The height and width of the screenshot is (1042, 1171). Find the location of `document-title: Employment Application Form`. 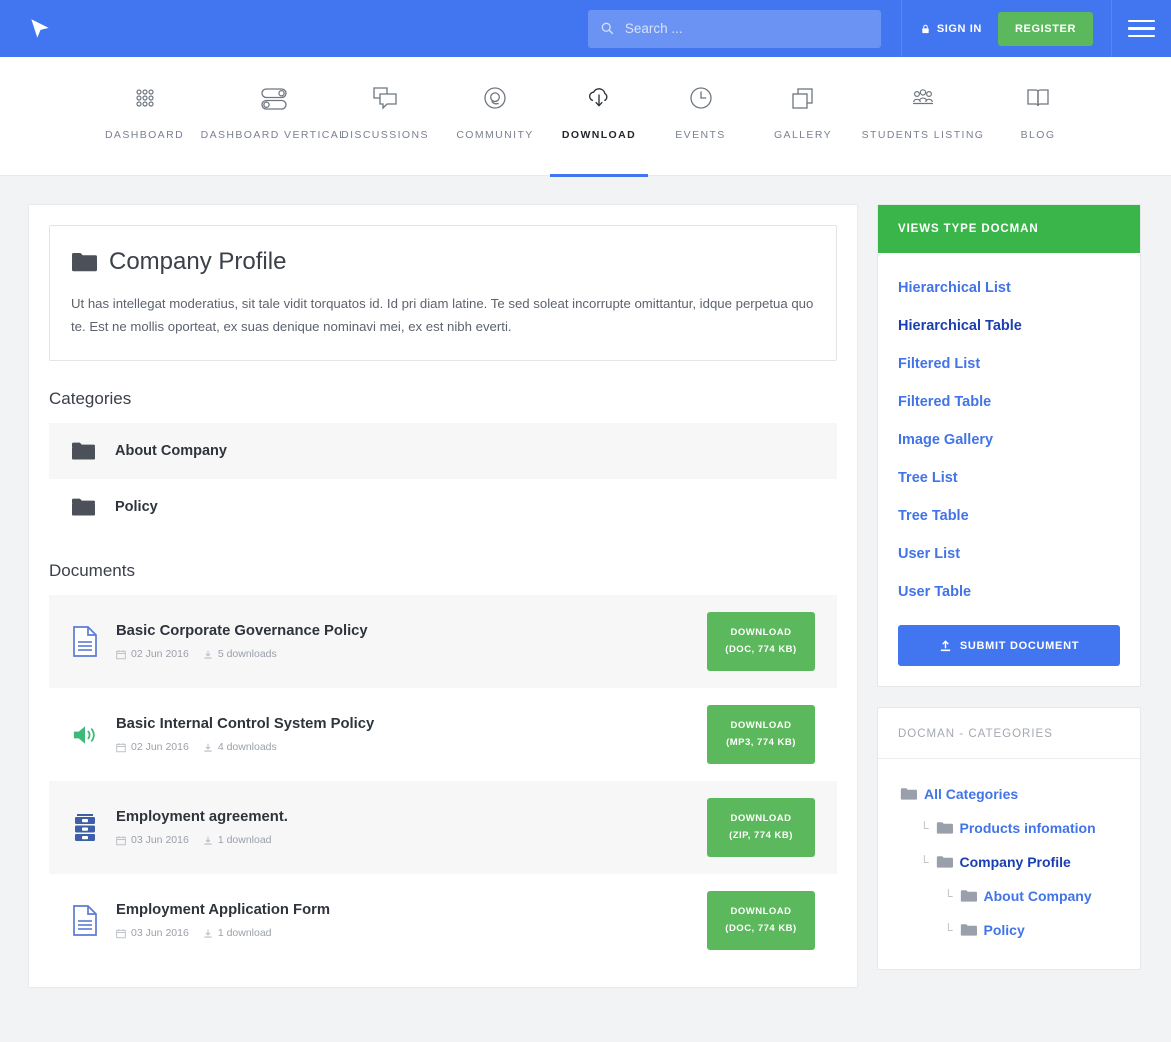

document-title: Employment Application Form is located at coordinates (223, 910).